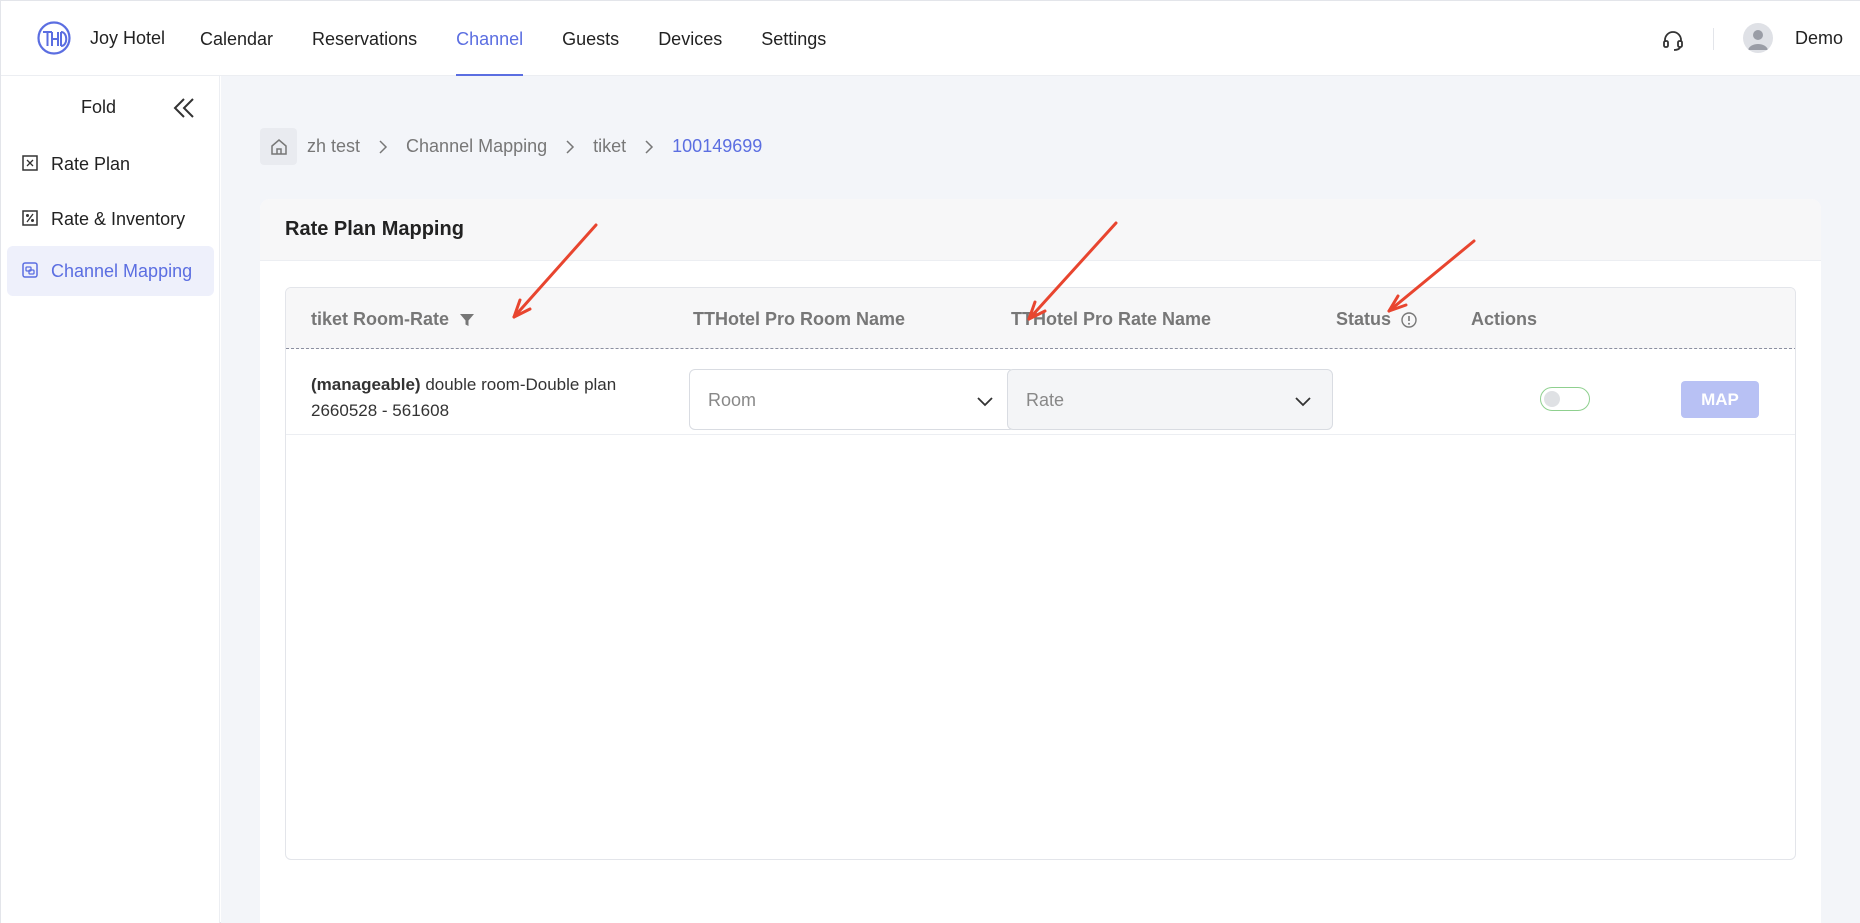 This screenshot has height=923, width=1860. What do you see at coordinates (1170, 399) in the screenshot?
I see `rate-select: Rate` at bounding box center [1170, 399].